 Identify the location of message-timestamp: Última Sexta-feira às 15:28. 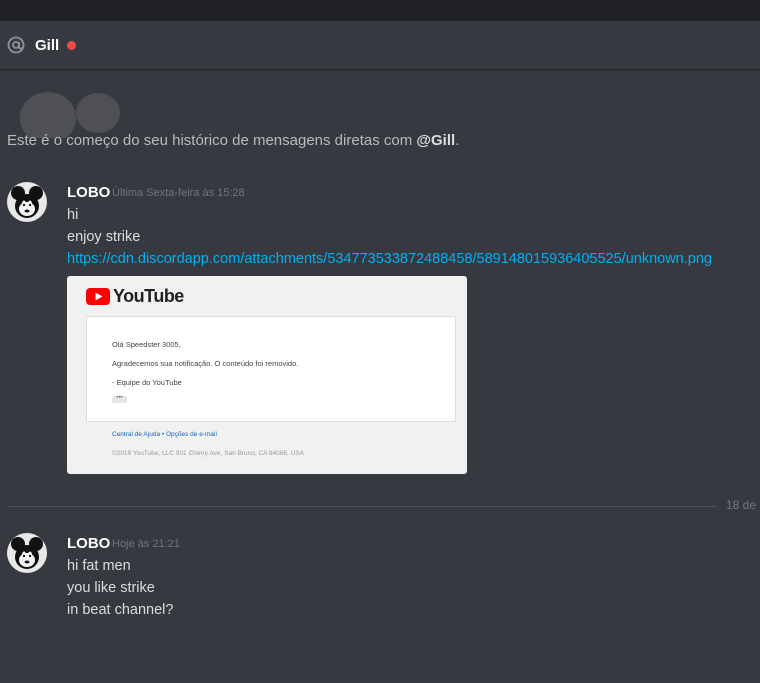
(178, 193).